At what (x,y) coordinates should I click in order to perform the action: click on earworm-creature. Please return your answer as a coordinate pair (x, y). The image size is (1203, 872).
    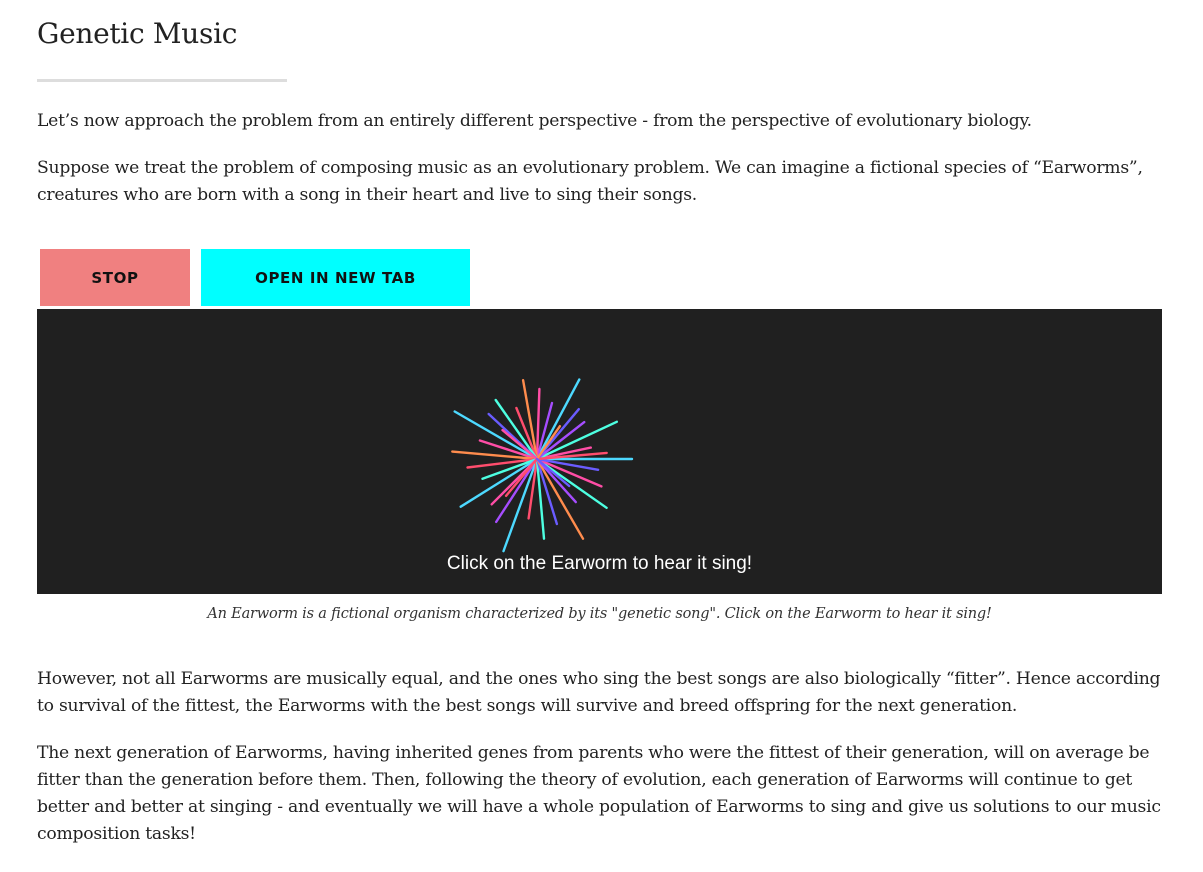
    Looking at the image, I should click on (542, 465).